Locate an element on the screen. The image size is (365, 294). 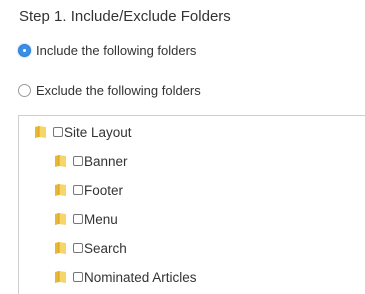
tree-item-label: Footer is located at coordinates (104, 190).